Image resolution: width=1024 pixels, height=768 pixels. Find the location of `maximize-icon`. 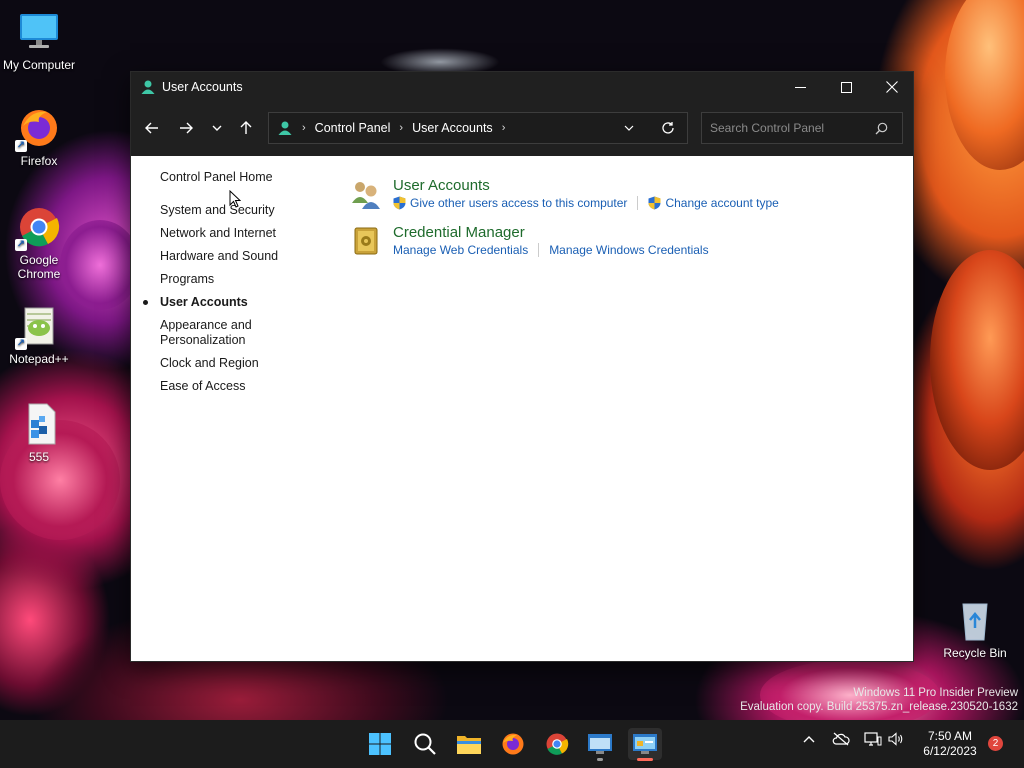

maximize-icon is located at coordinates (846, 87).